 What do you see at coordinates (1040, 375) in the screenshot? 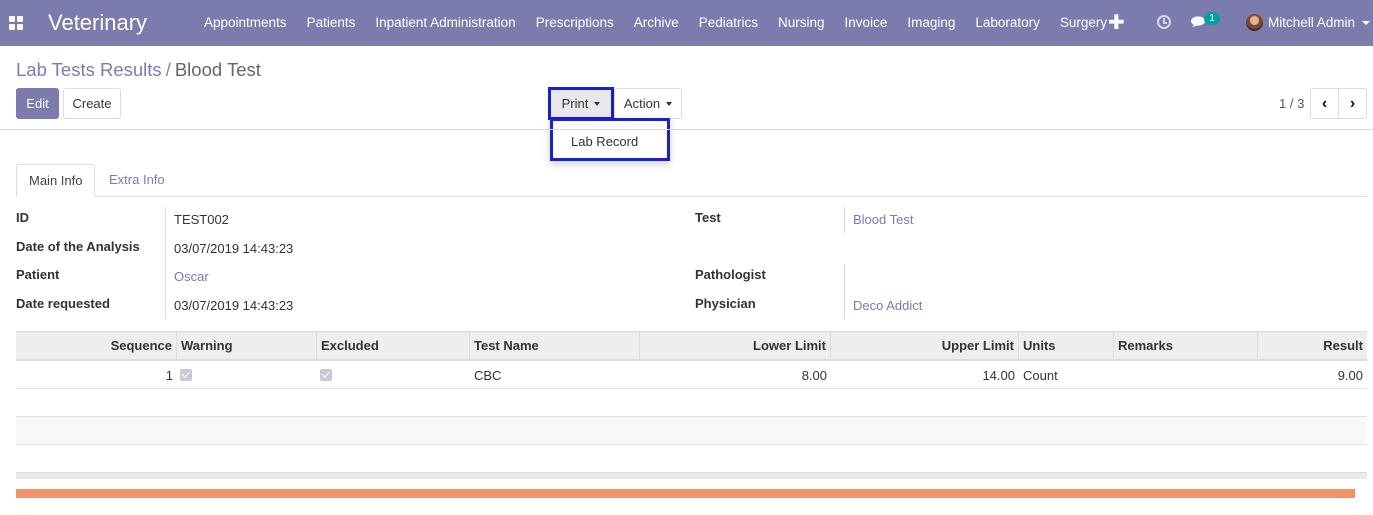
I see `cell-units: Count` at bounding box center [1040, 375].